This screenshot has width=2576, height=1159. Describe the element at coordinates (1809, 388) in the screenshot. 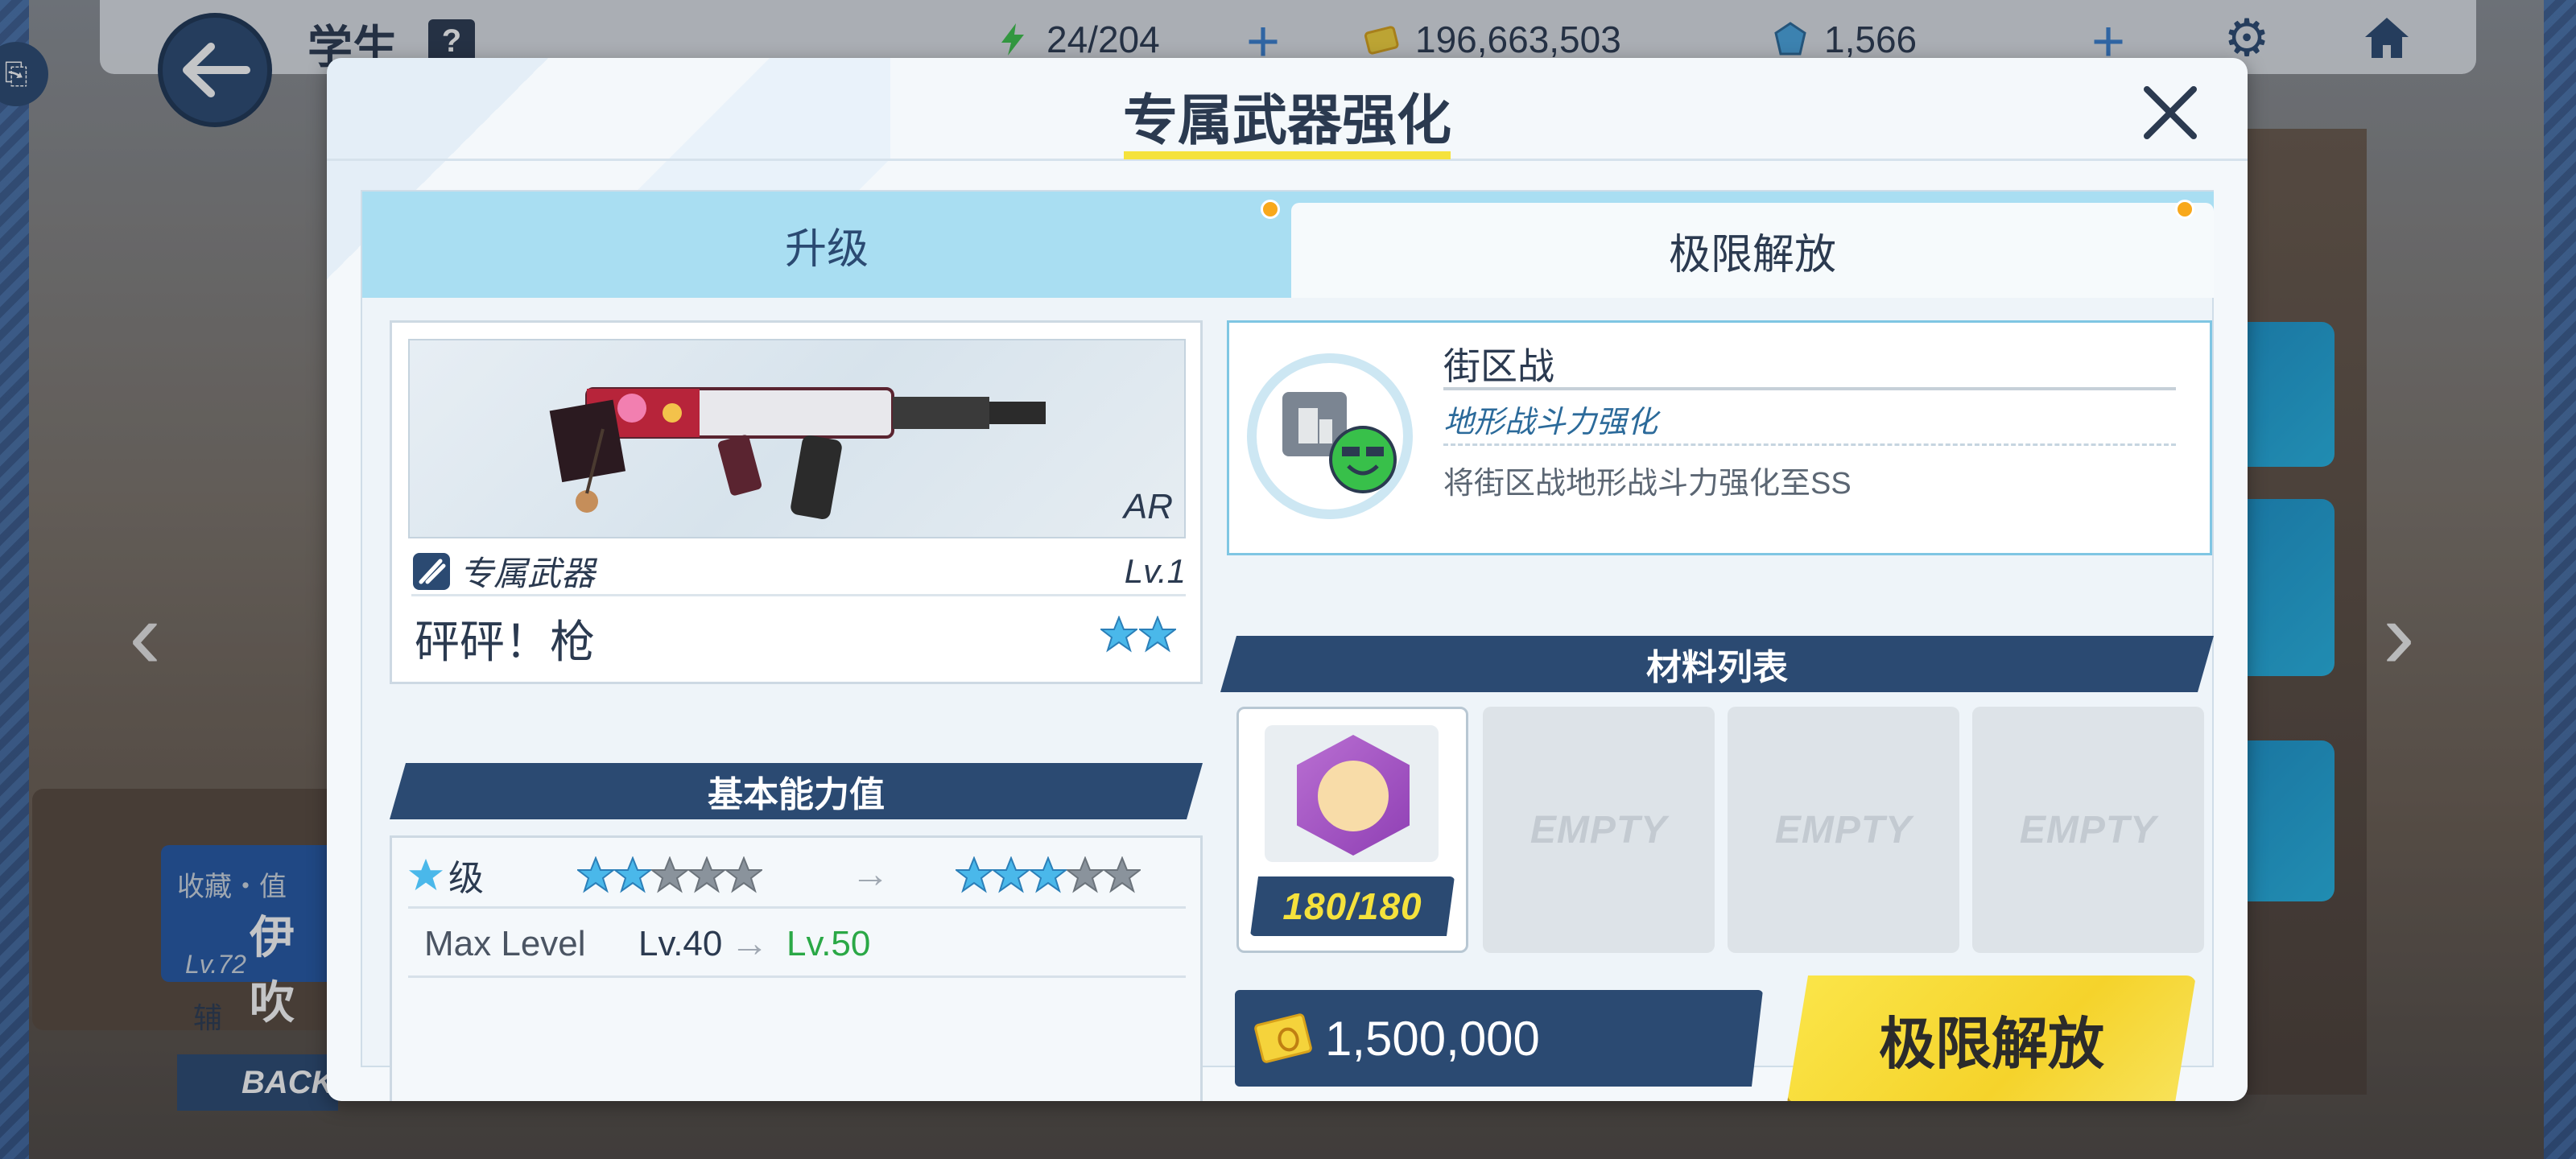

I see `divider` at that location.